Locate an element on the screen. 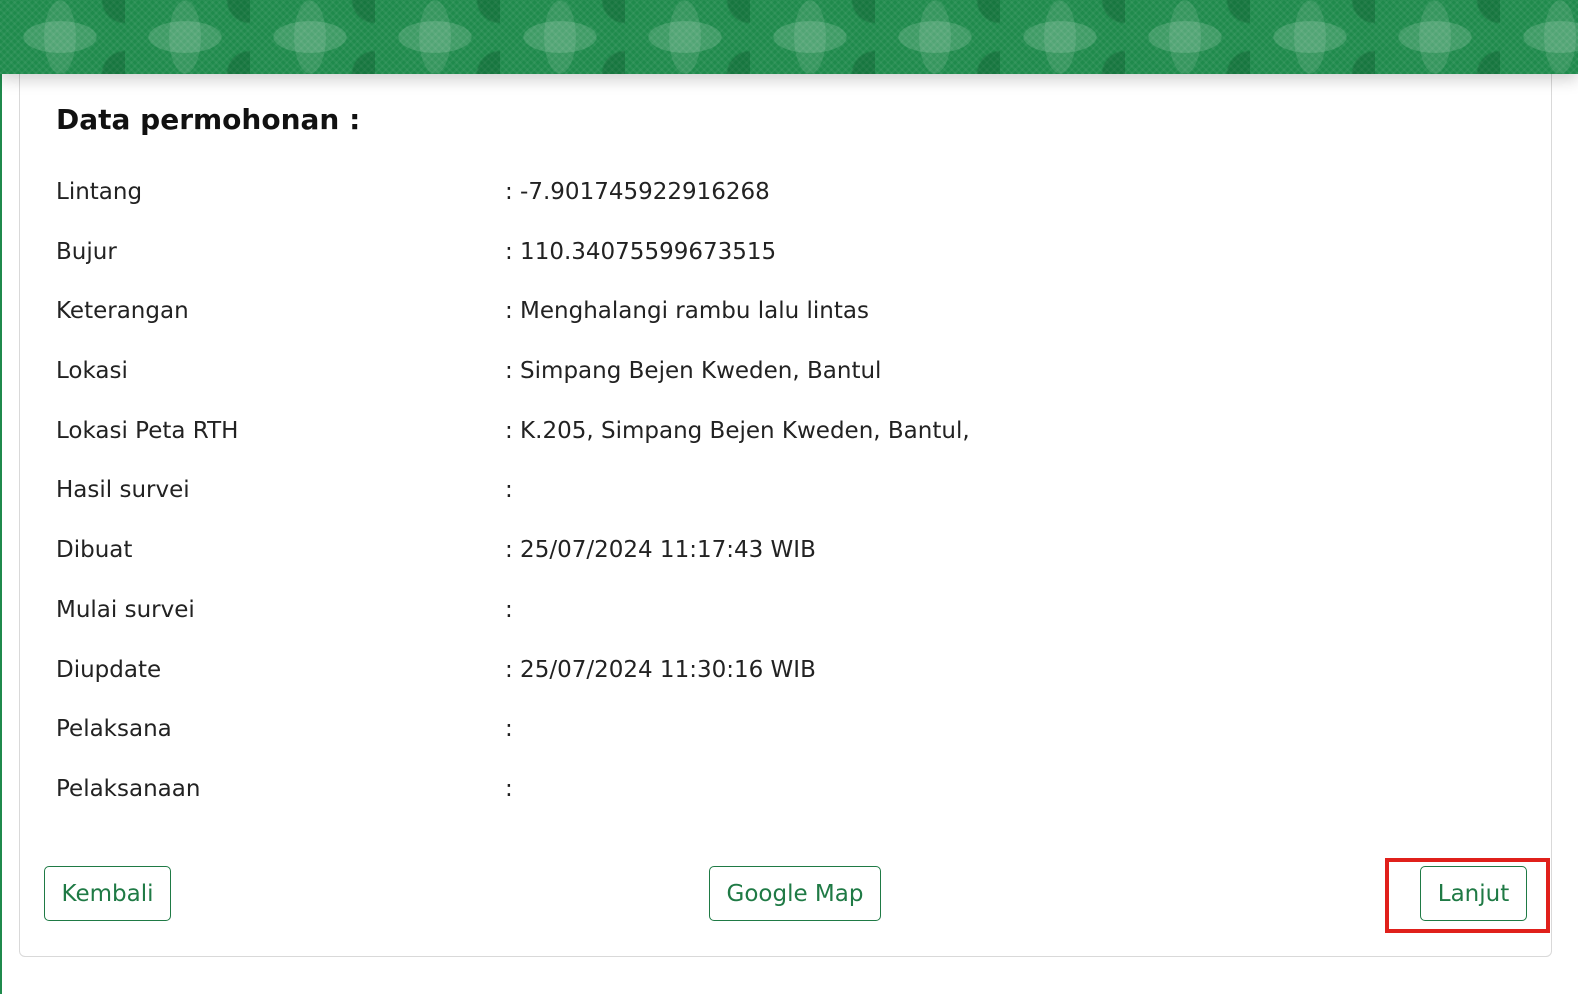 This screenshot has width=1578, height=994. detail-label: Mulai survei is located at coordinates (125, 609).